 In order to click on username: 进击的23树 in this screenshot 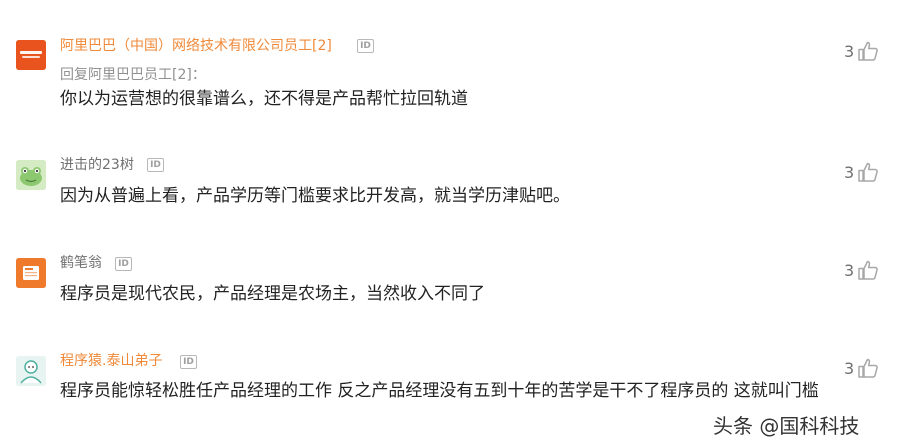, I will do `click(97, 165)`.